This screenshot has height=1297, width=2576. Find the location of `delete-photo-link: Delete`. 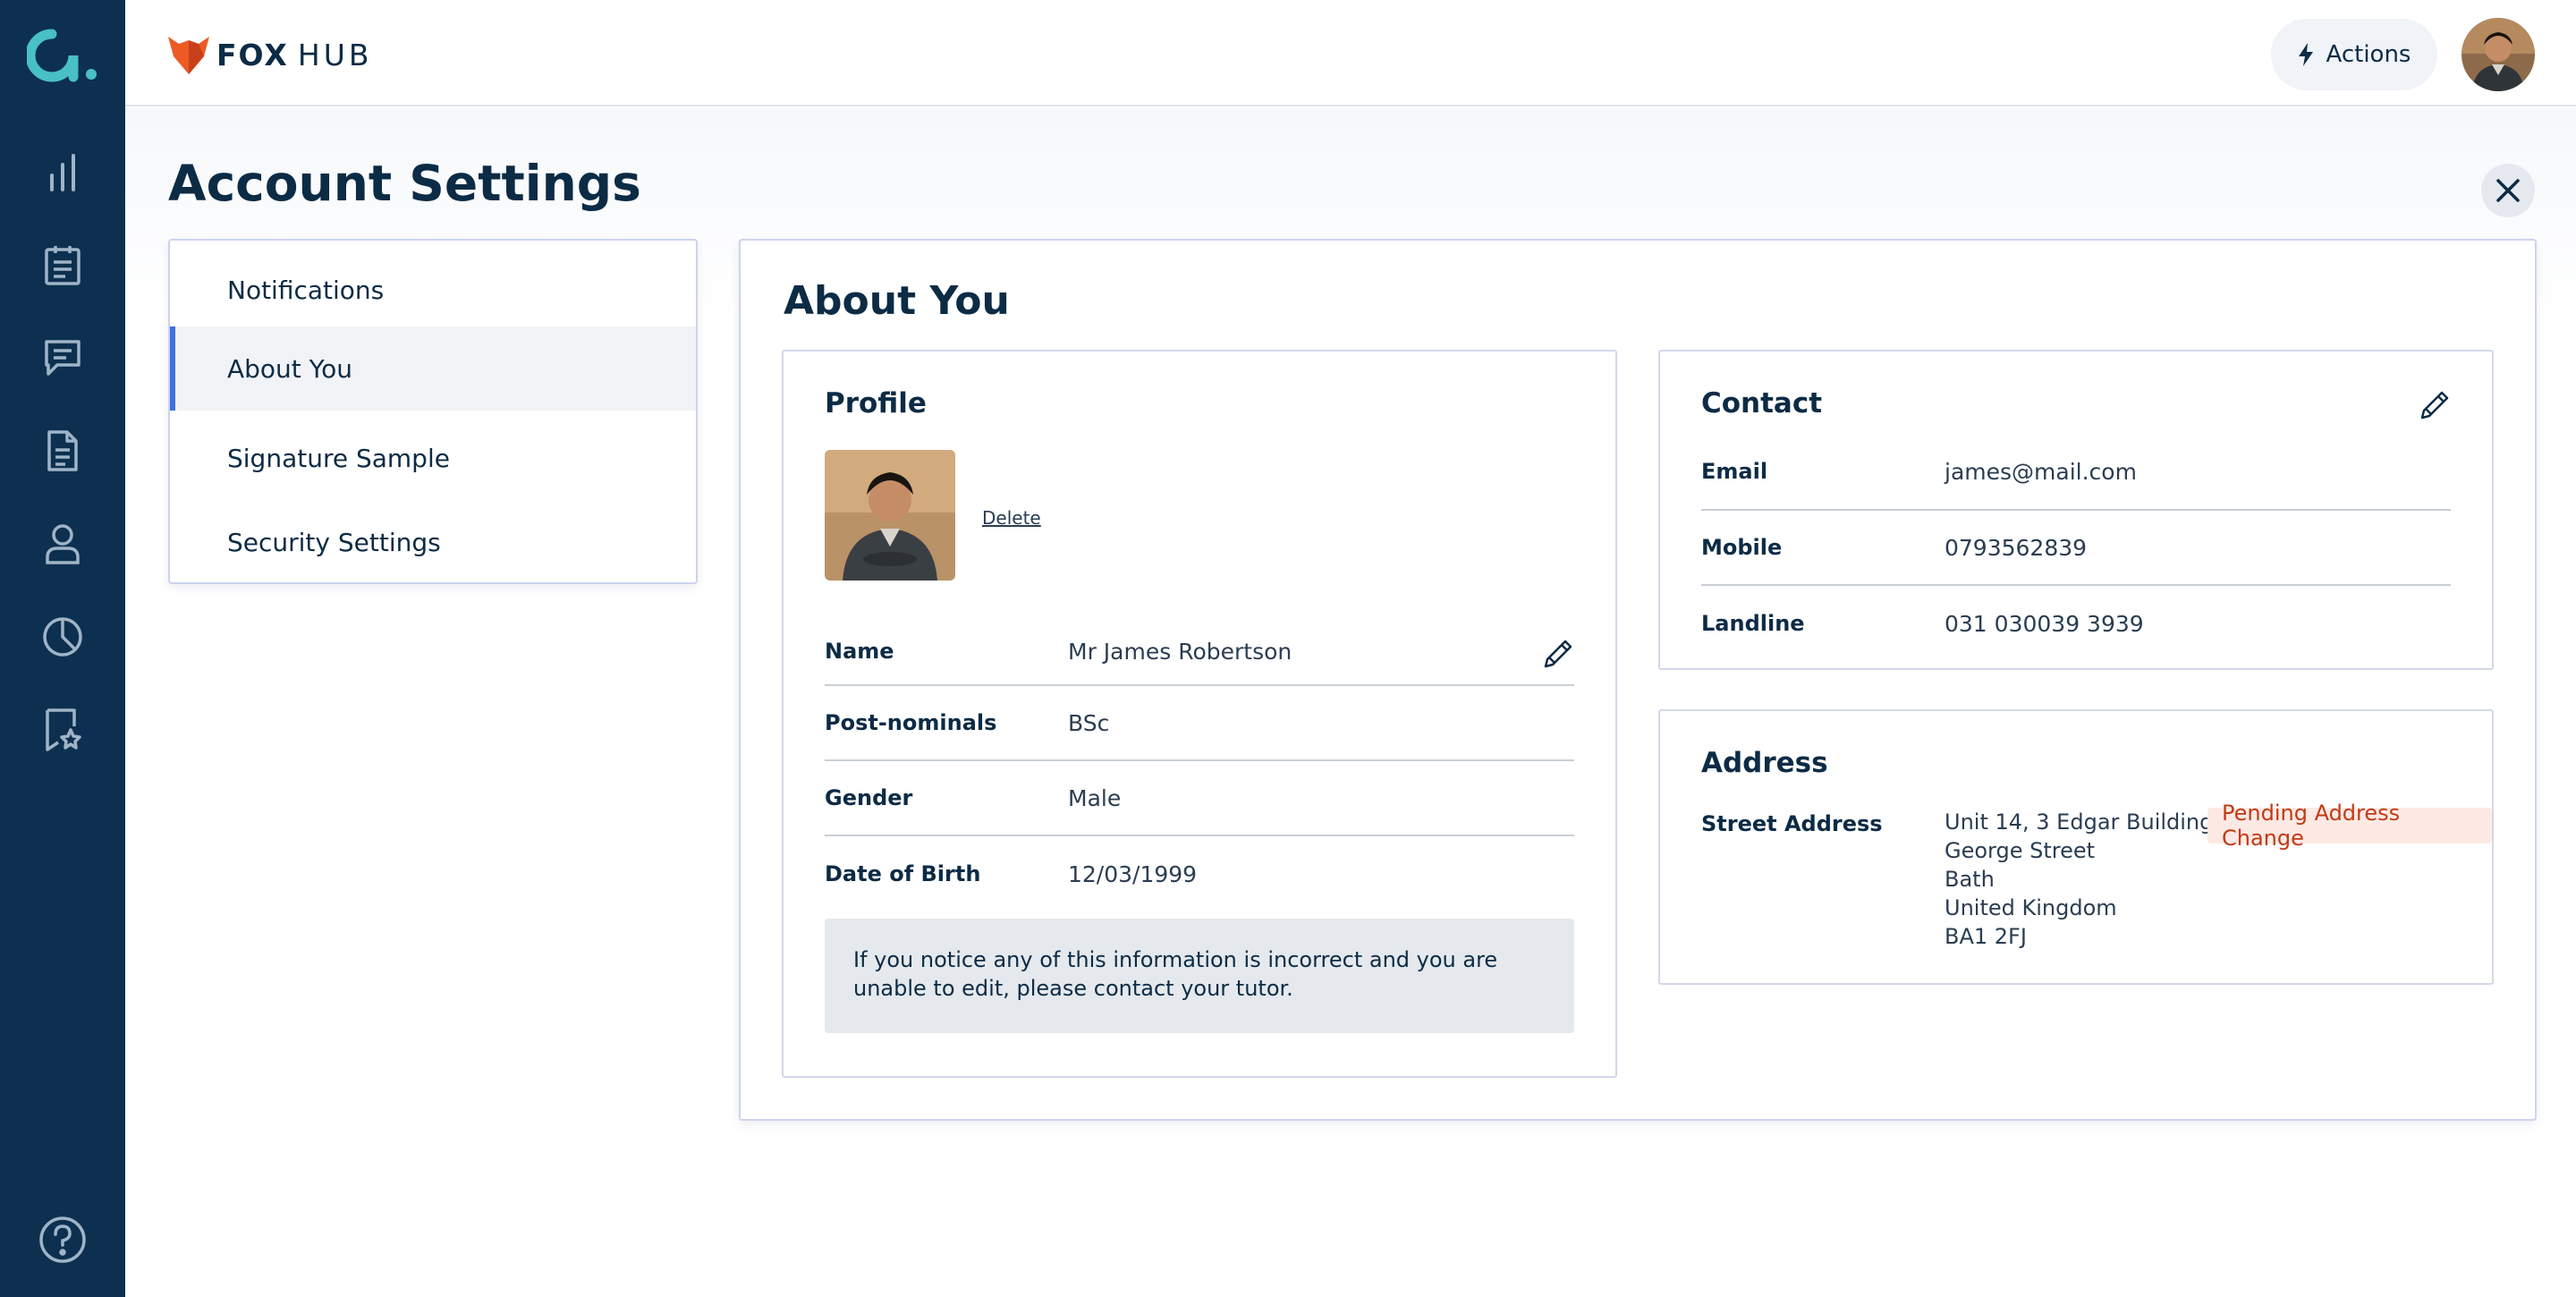

delete-photo-link: Delete is located at coordinates (1011, 518).